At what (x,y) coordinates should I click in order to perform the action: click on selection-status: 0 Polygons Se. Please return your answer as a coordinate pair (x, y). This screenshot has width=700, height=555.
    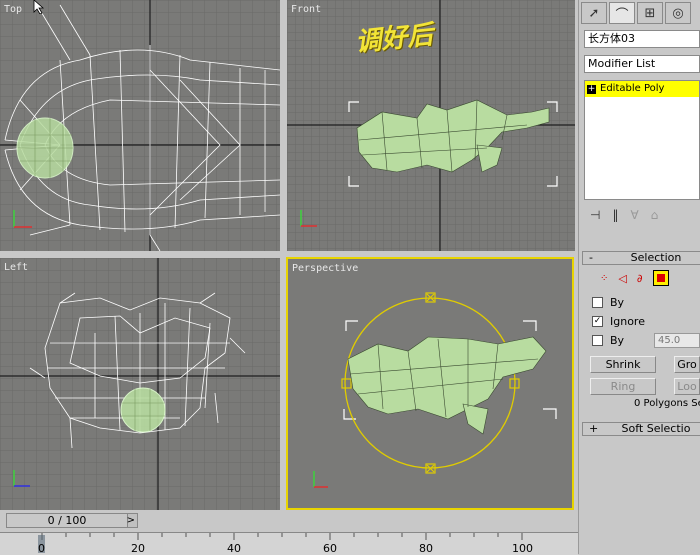
    Looking at the image, I should click on (667, 403).